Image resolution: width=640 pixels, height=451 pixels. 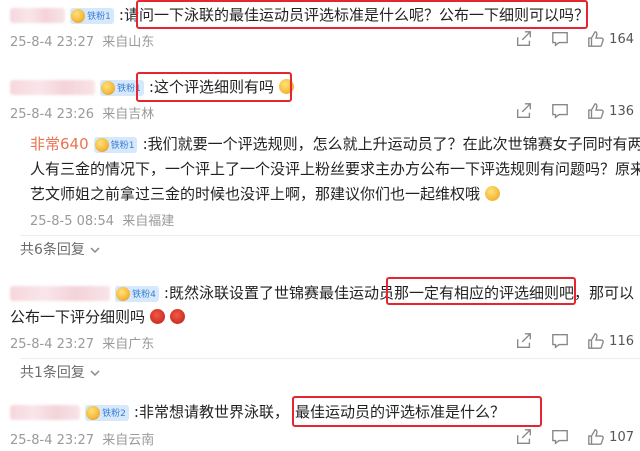 What do you see at coordinates (137, 293) in the screenshot?
I see `fan-level-badge: 铁粉4` at bounding box center [137, 293].